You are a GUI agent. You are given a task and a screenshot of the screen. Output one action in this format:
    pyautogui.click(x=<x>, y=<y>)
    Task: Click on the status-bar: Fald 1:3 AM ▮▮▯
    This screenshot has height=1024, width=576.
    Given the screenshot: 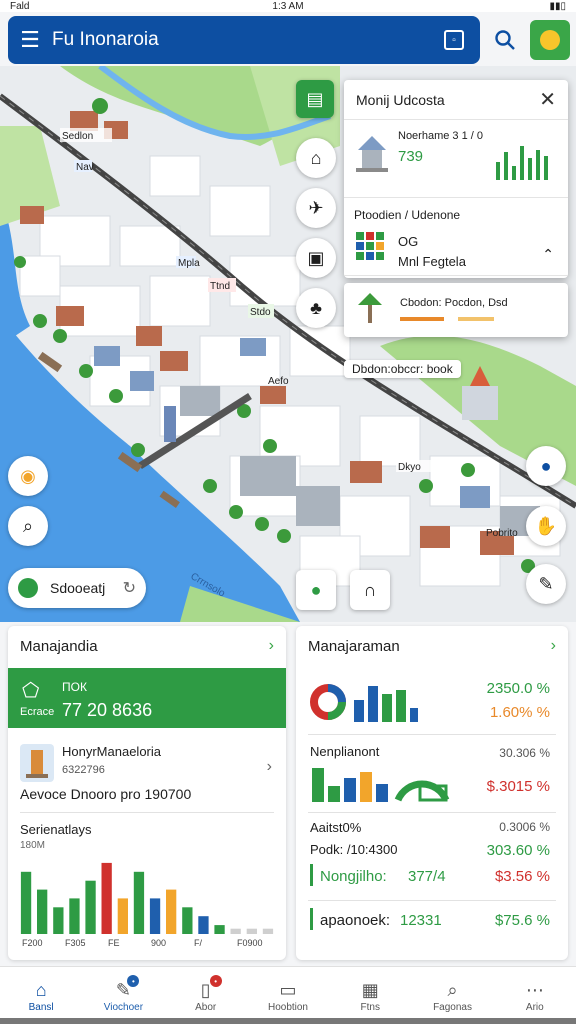 What is the action you would take?
    pyautogui.click(x=288, y=6)
    